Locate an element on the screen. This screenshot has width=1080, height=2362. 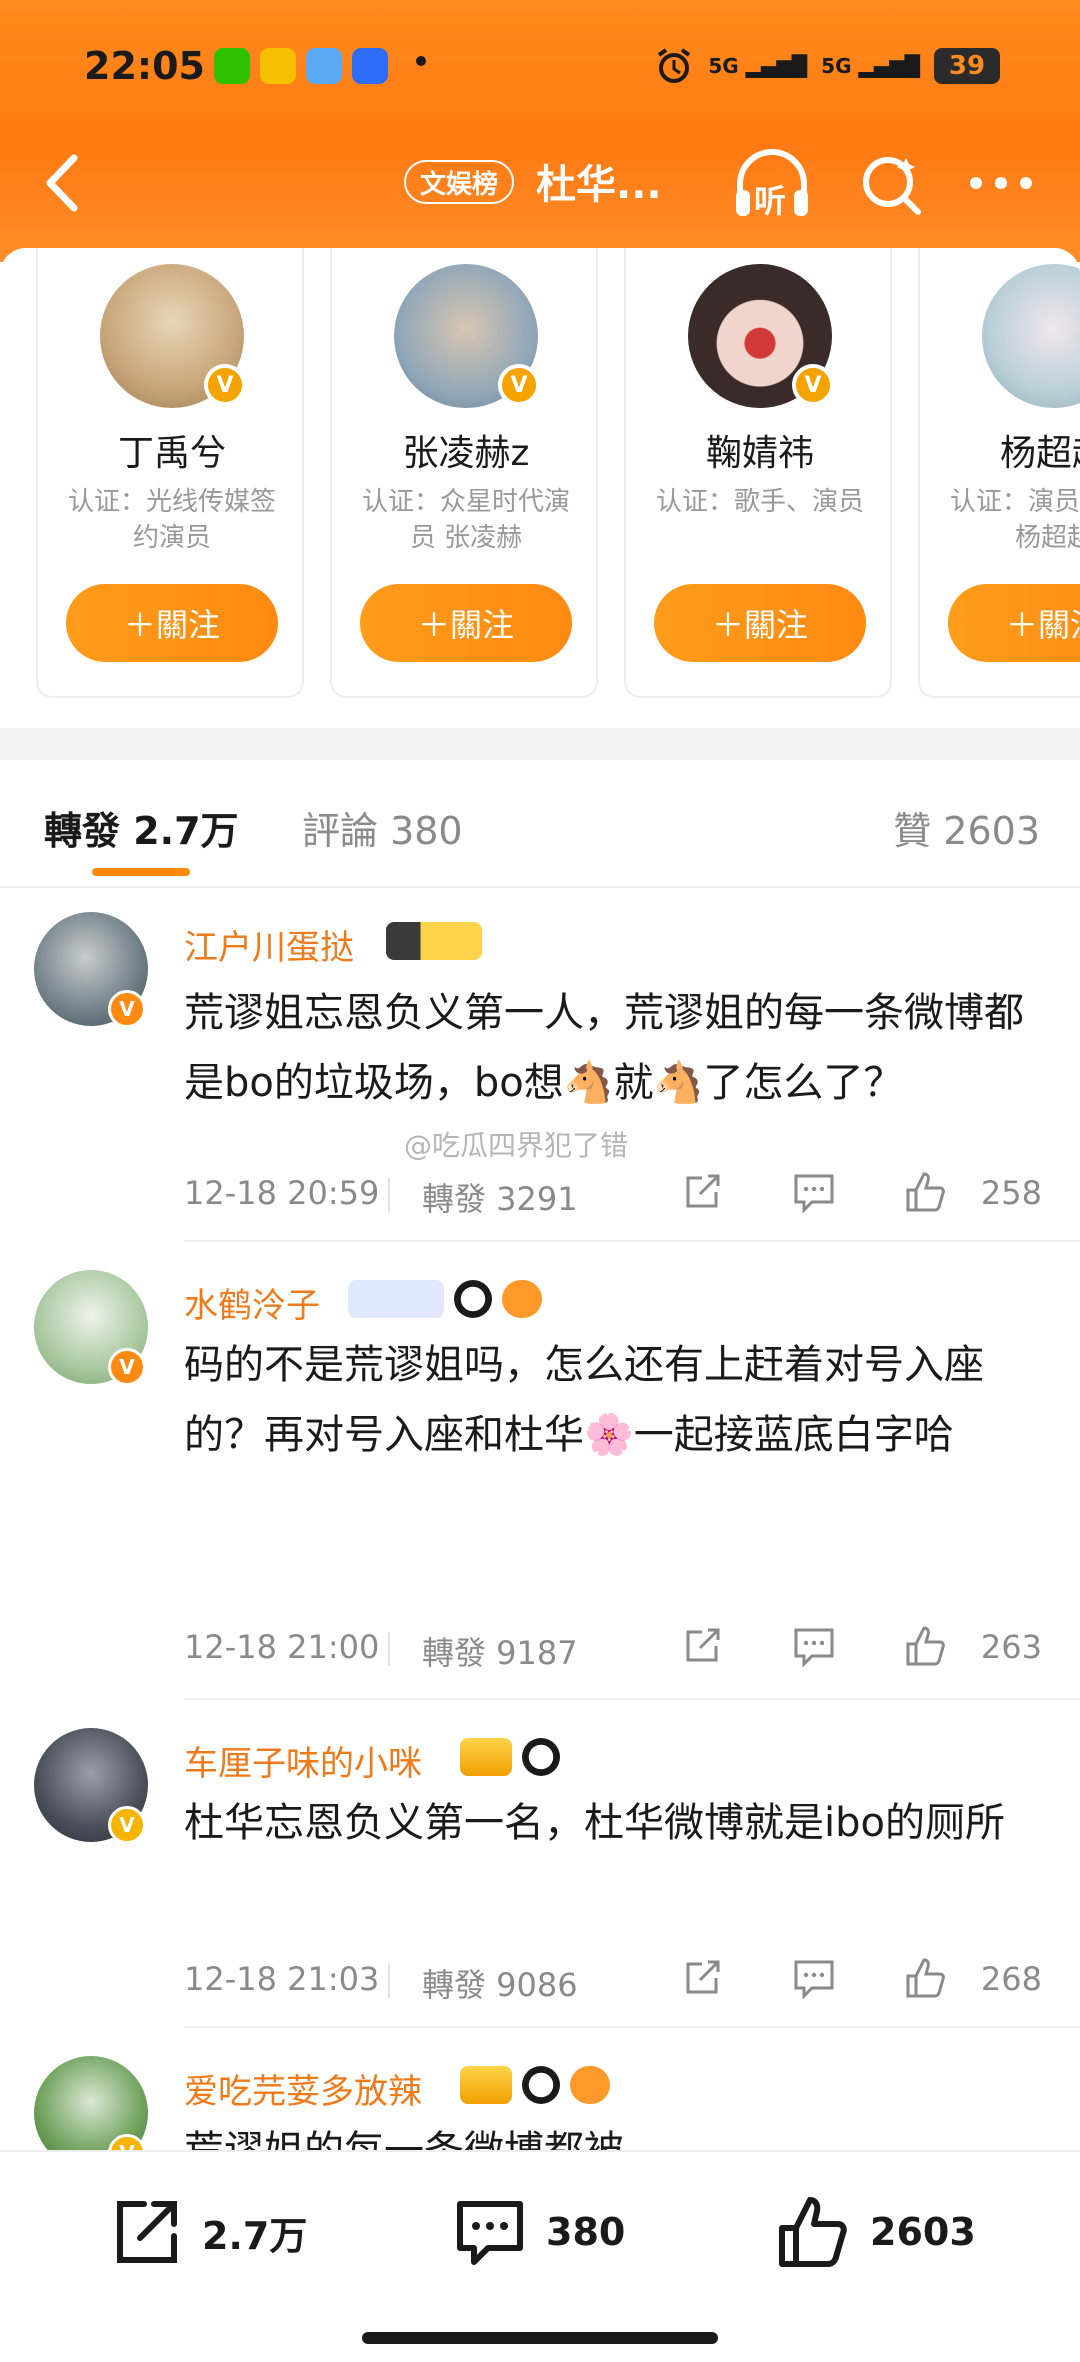
repost-count: 轉發 9187 is located at coordinates (500, 1651).